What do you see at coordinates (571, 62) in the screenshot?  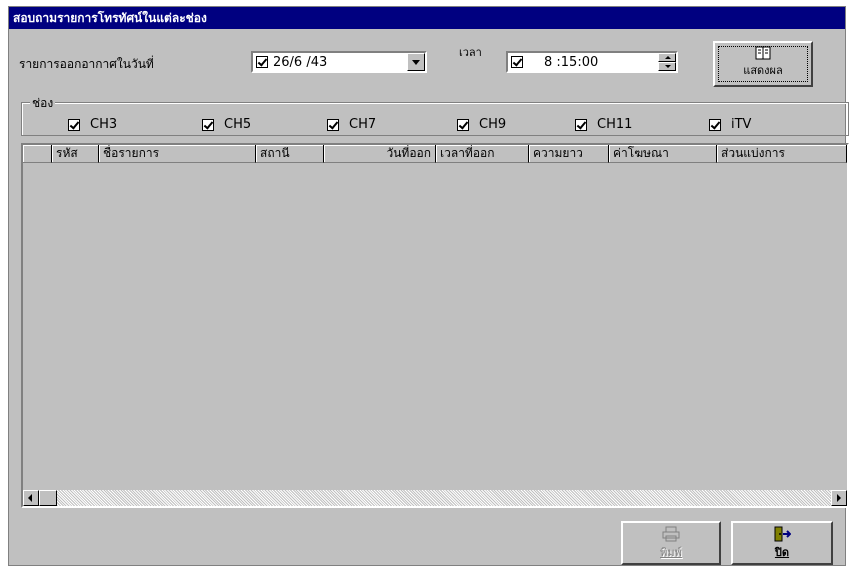 I see `time-value: 8 :15:00` at bounding box center [571, 62].